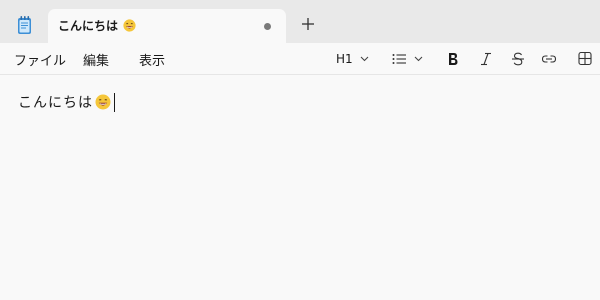 Image resolution: width=600 pixels, height=300 pixels. I want to click on tab-document: こんにちは, so click(167, 26).